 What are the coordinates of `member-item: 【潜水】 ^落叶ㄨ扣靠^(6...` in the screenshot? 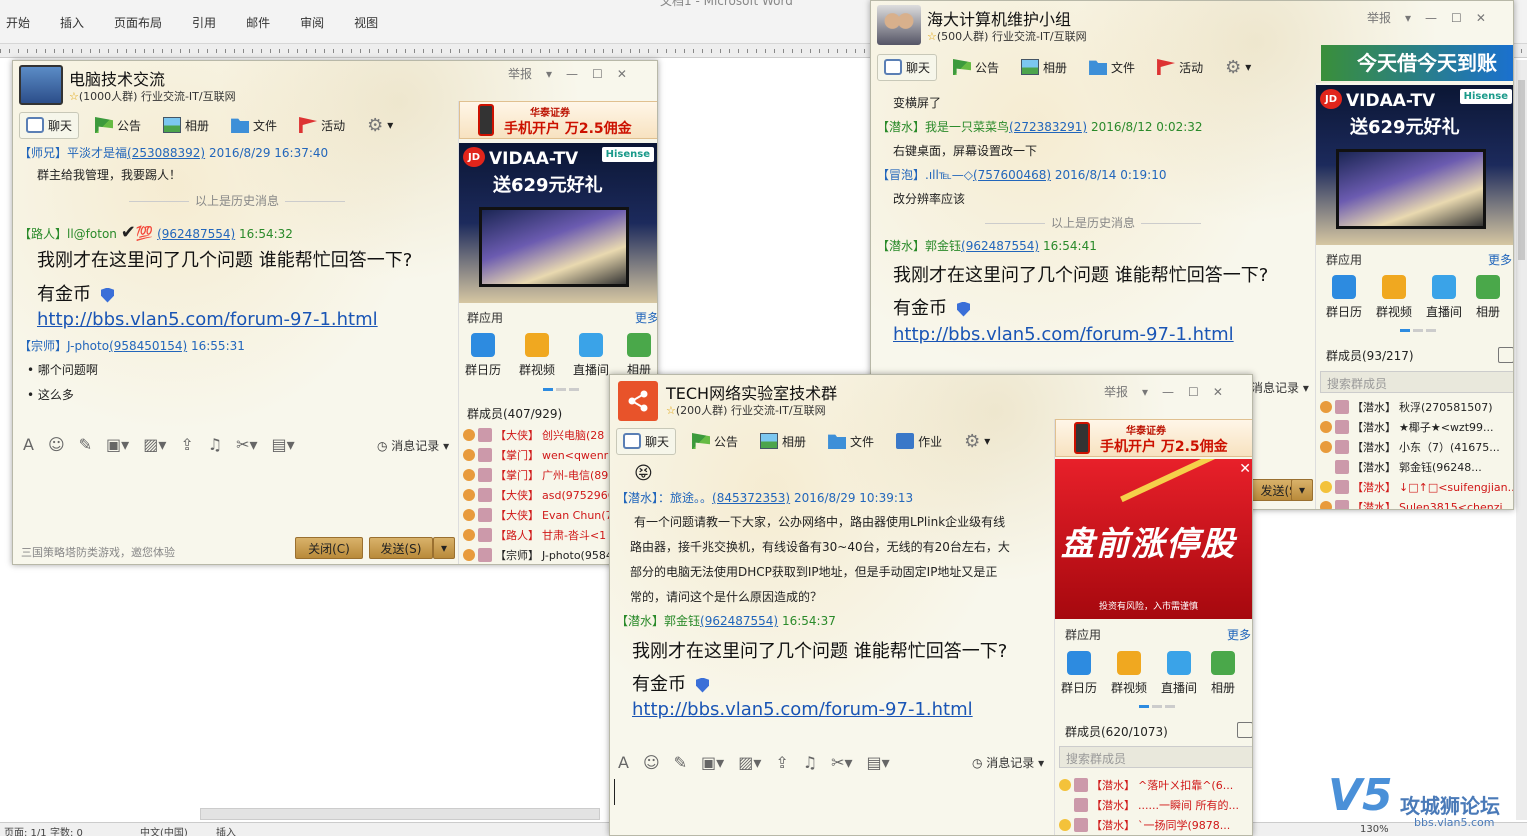 It's located at (1146, 785).